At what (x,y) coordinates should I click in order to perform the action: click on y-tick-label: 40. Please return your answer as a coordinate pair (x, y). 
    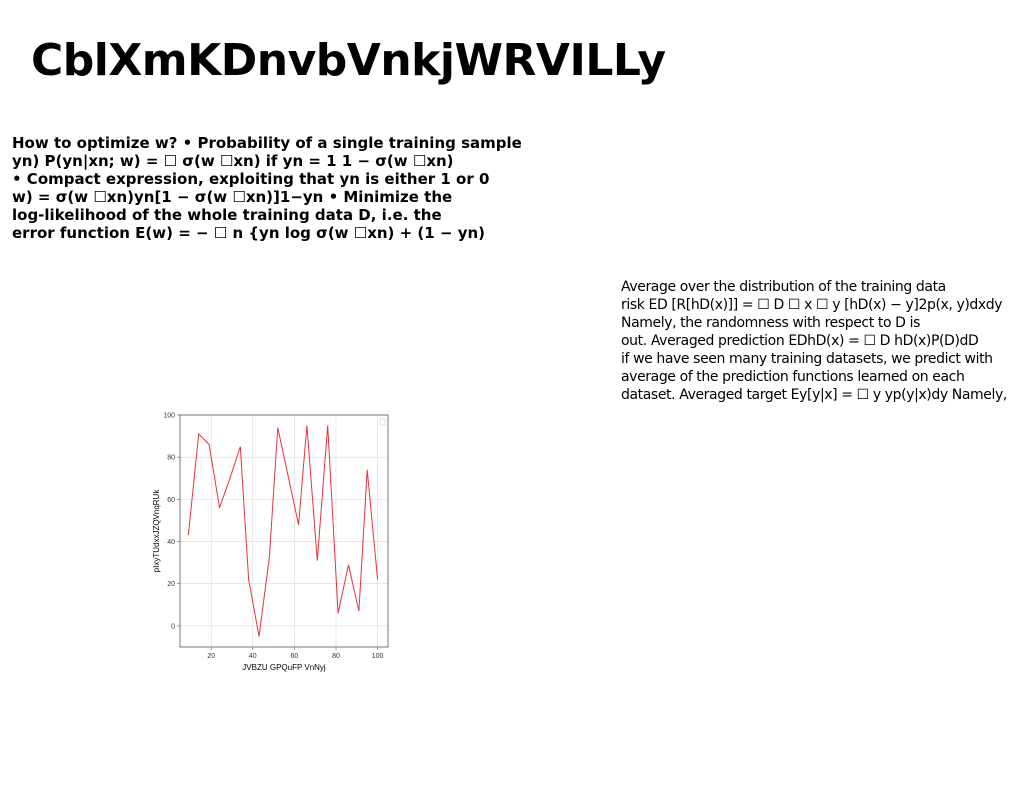
    Looking at the image, I should click on (171, 542).